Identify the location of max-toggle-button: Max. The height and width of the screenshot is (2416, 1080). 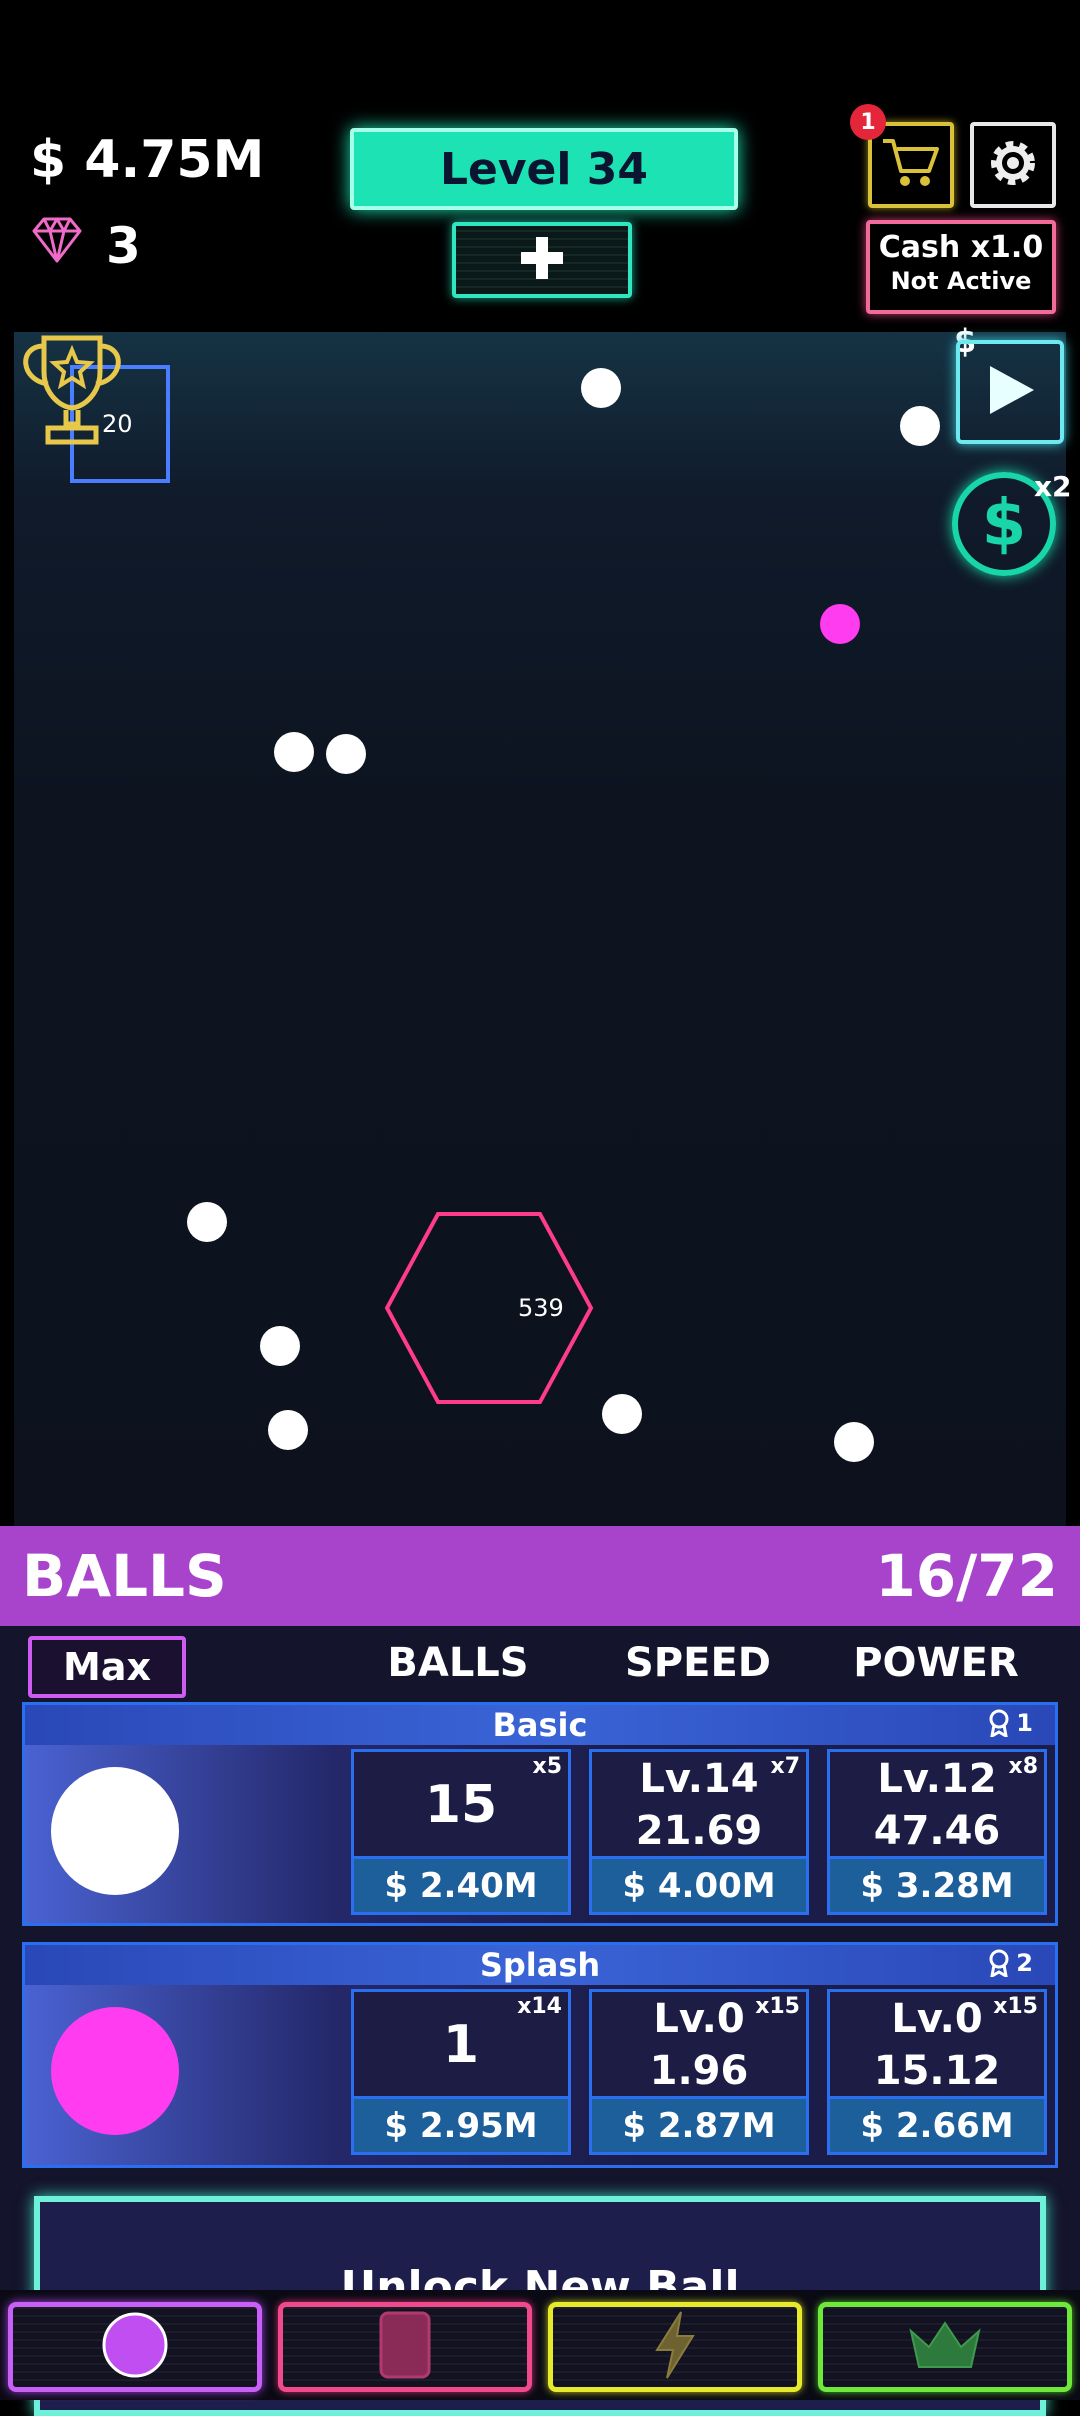
(107, 1667).